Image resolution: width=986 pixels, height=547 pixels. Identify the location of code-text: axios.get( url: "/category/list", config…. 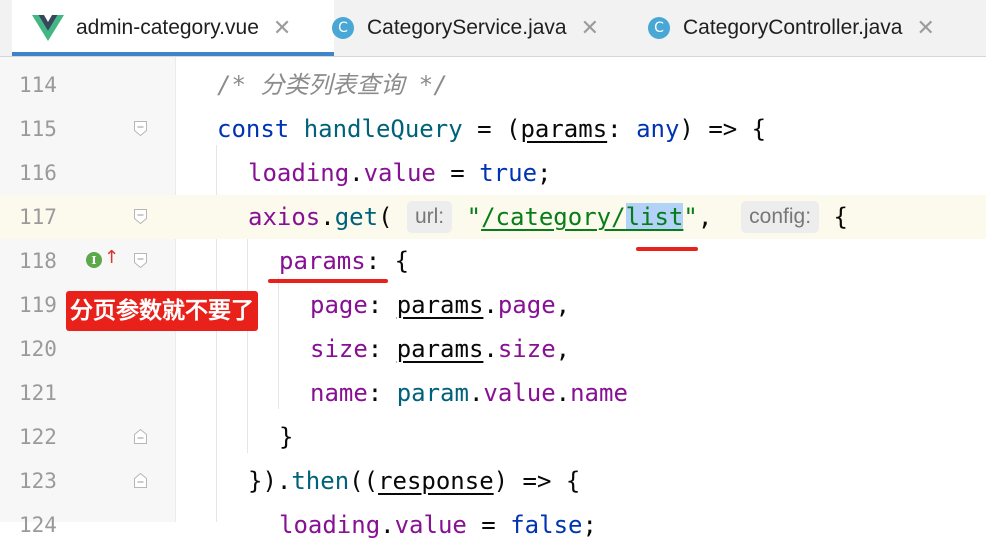
(548, 217).